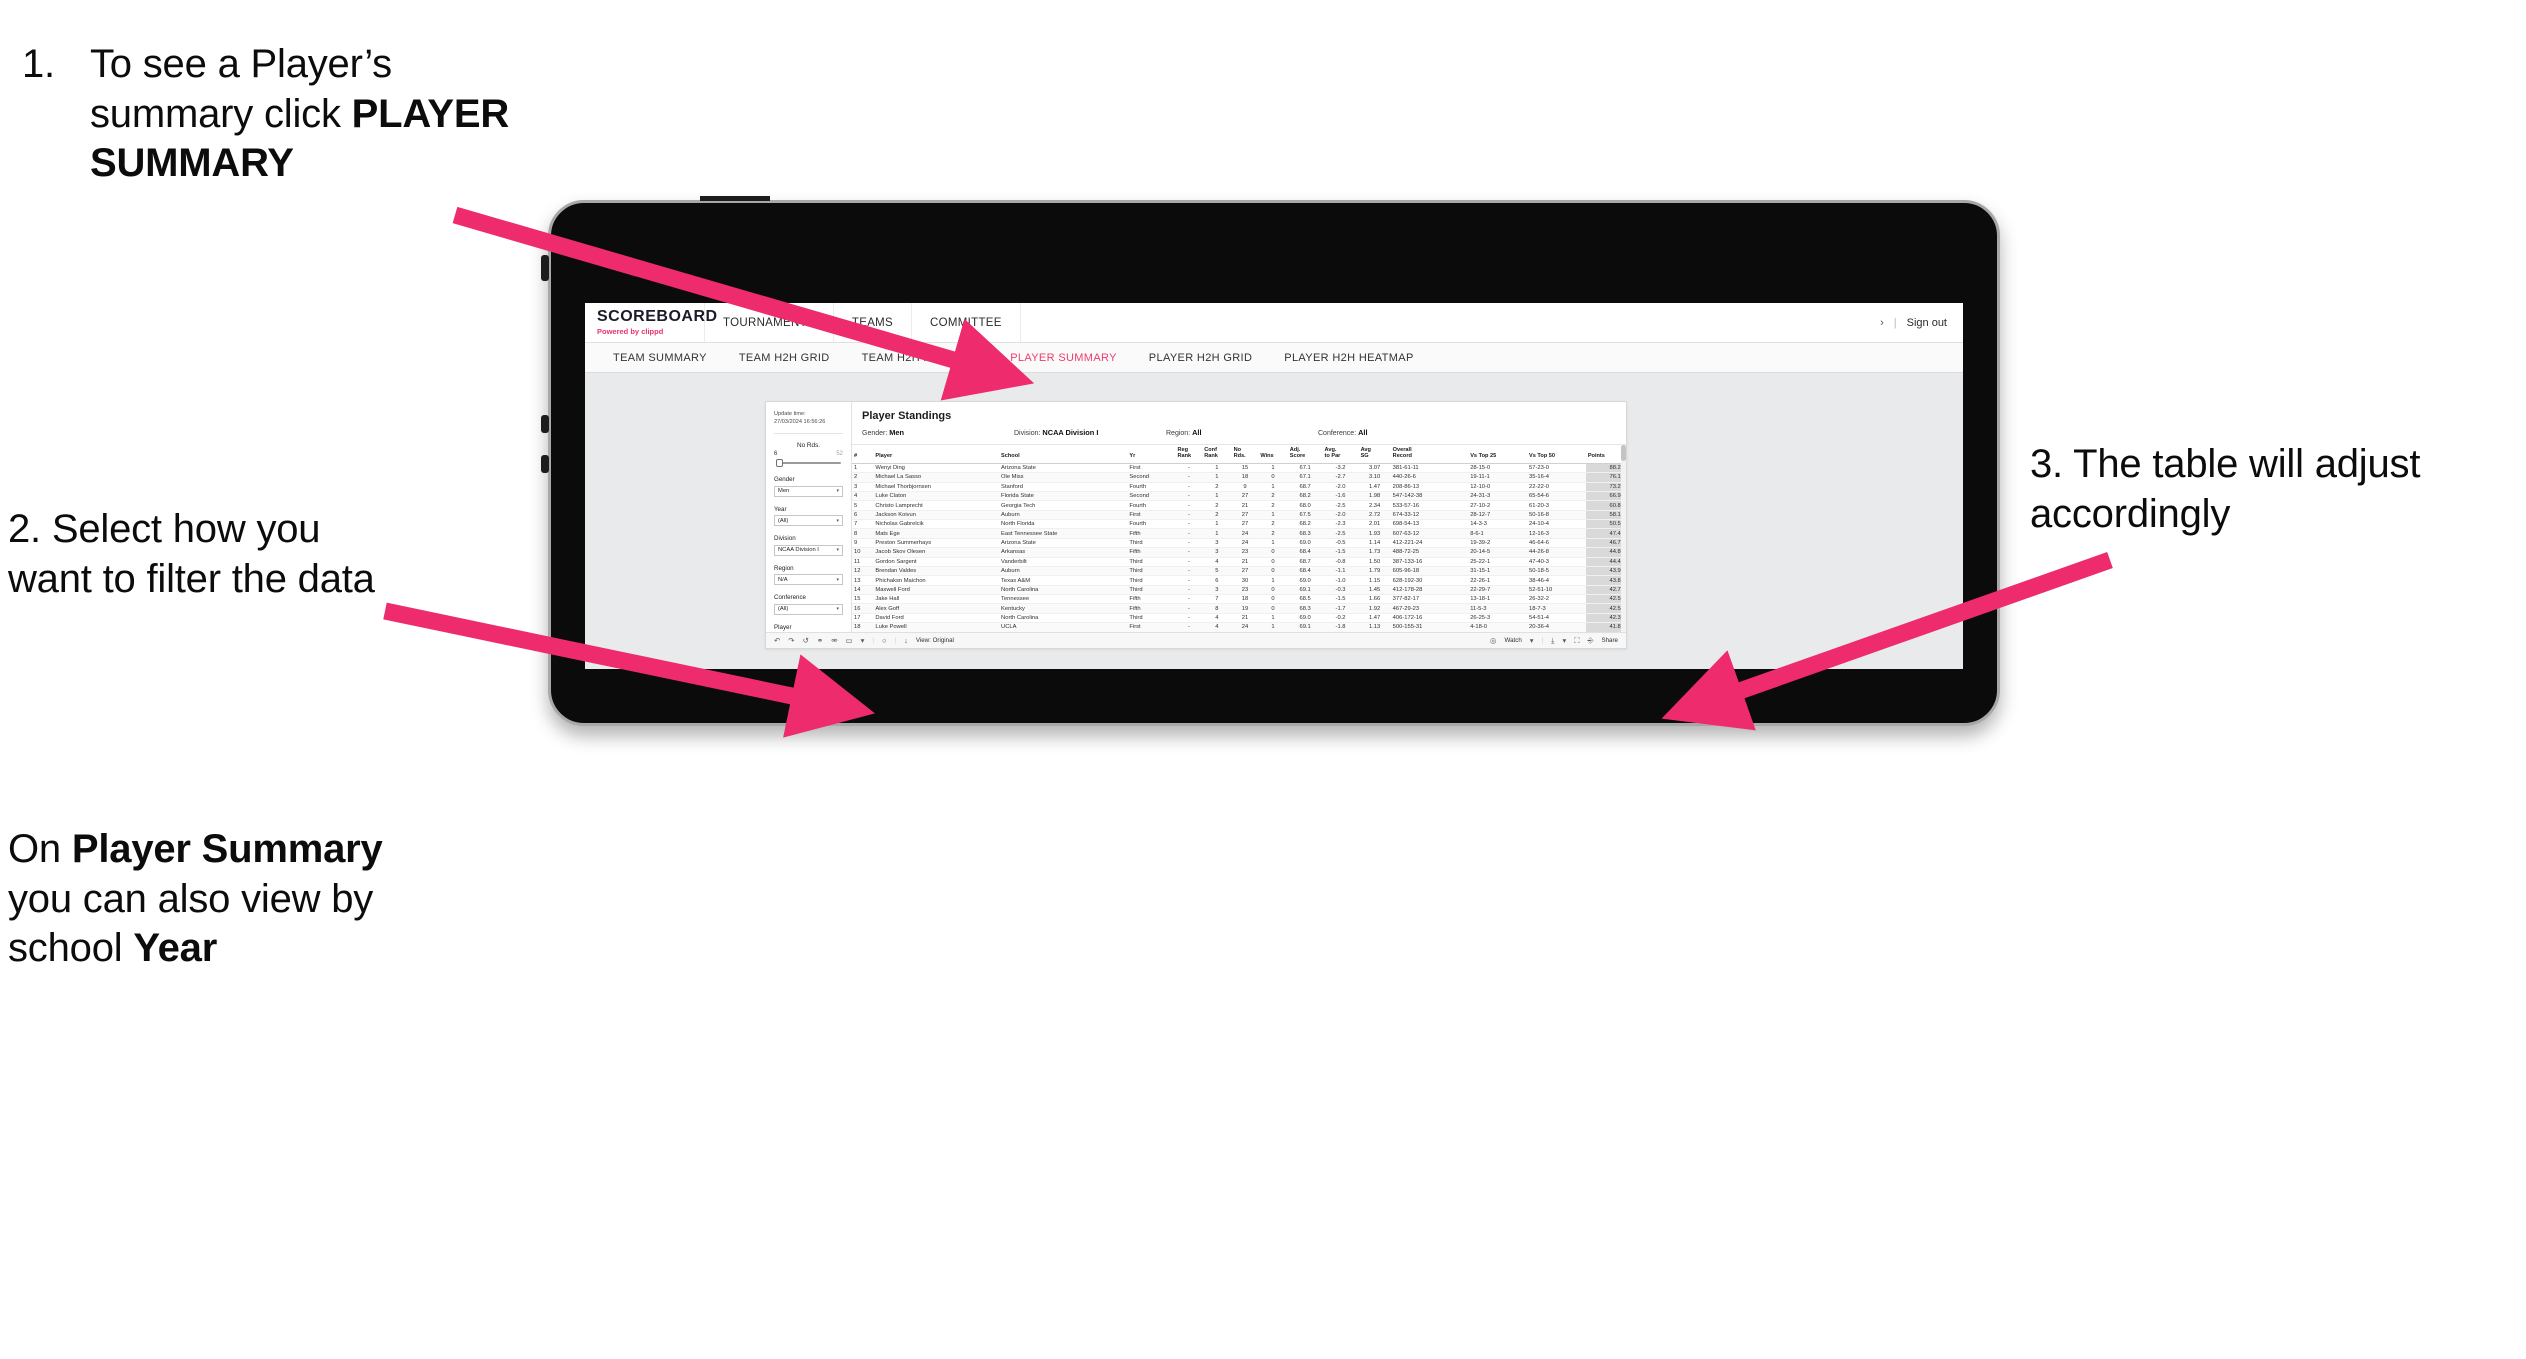  What do you see at coordinates (808, 463) in the screenshot?
I see `no-rounds-slider` at bounding box center [808, 463].